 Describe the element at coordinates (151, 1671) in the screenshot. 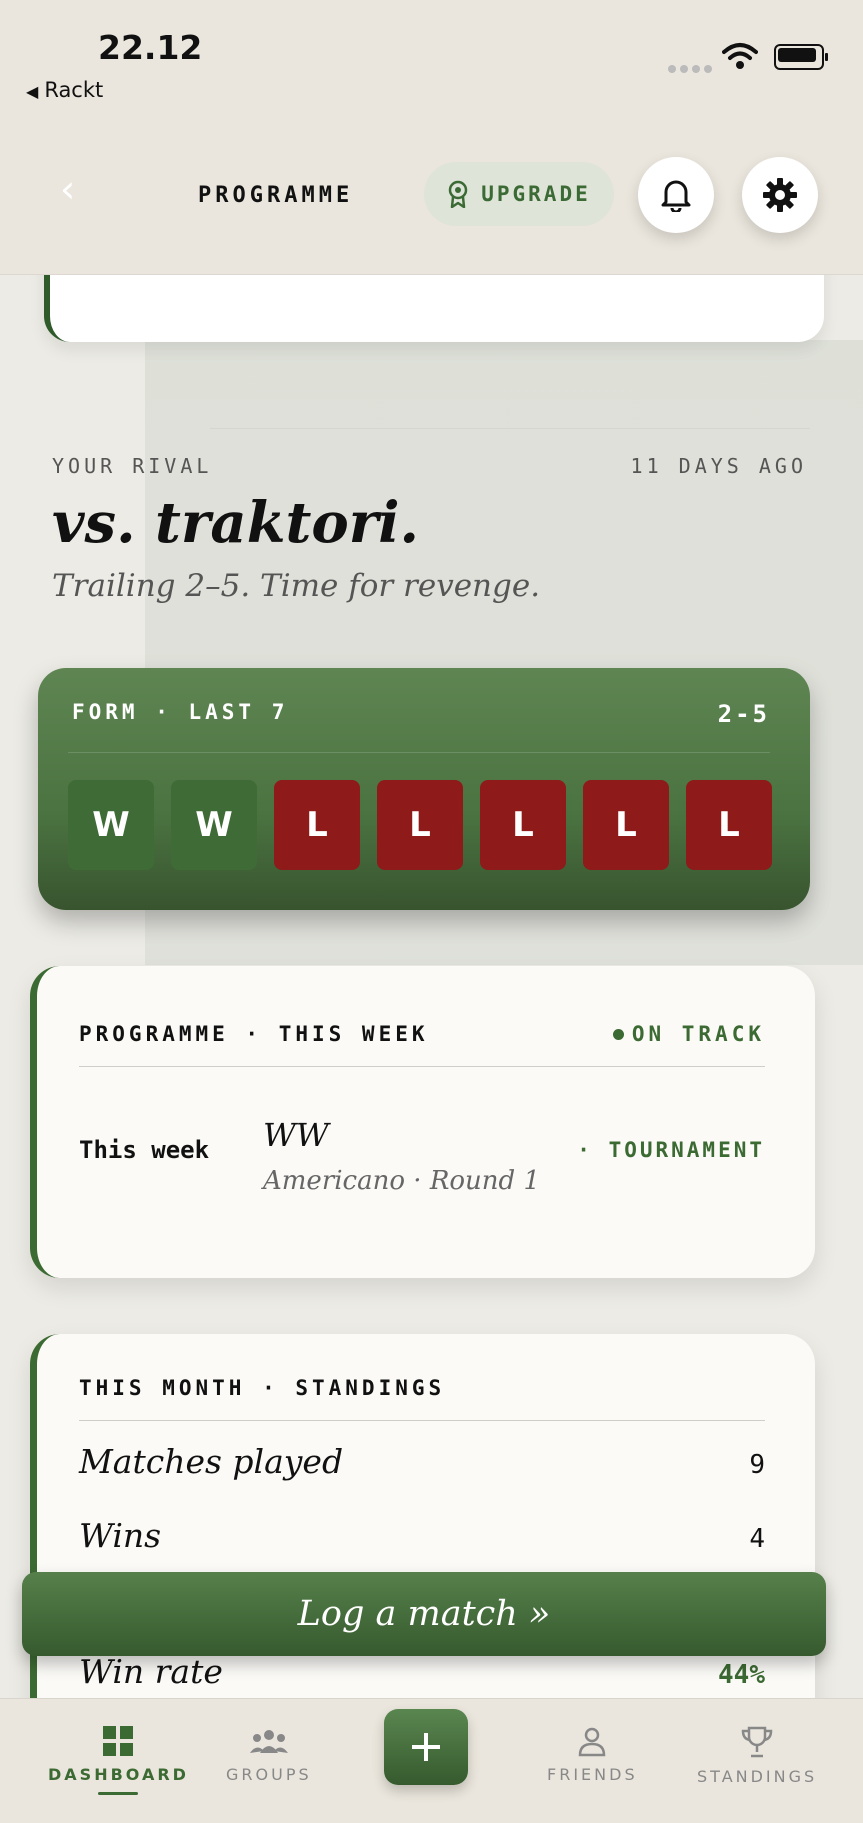

I see `stat-label: Win rate` at that location.